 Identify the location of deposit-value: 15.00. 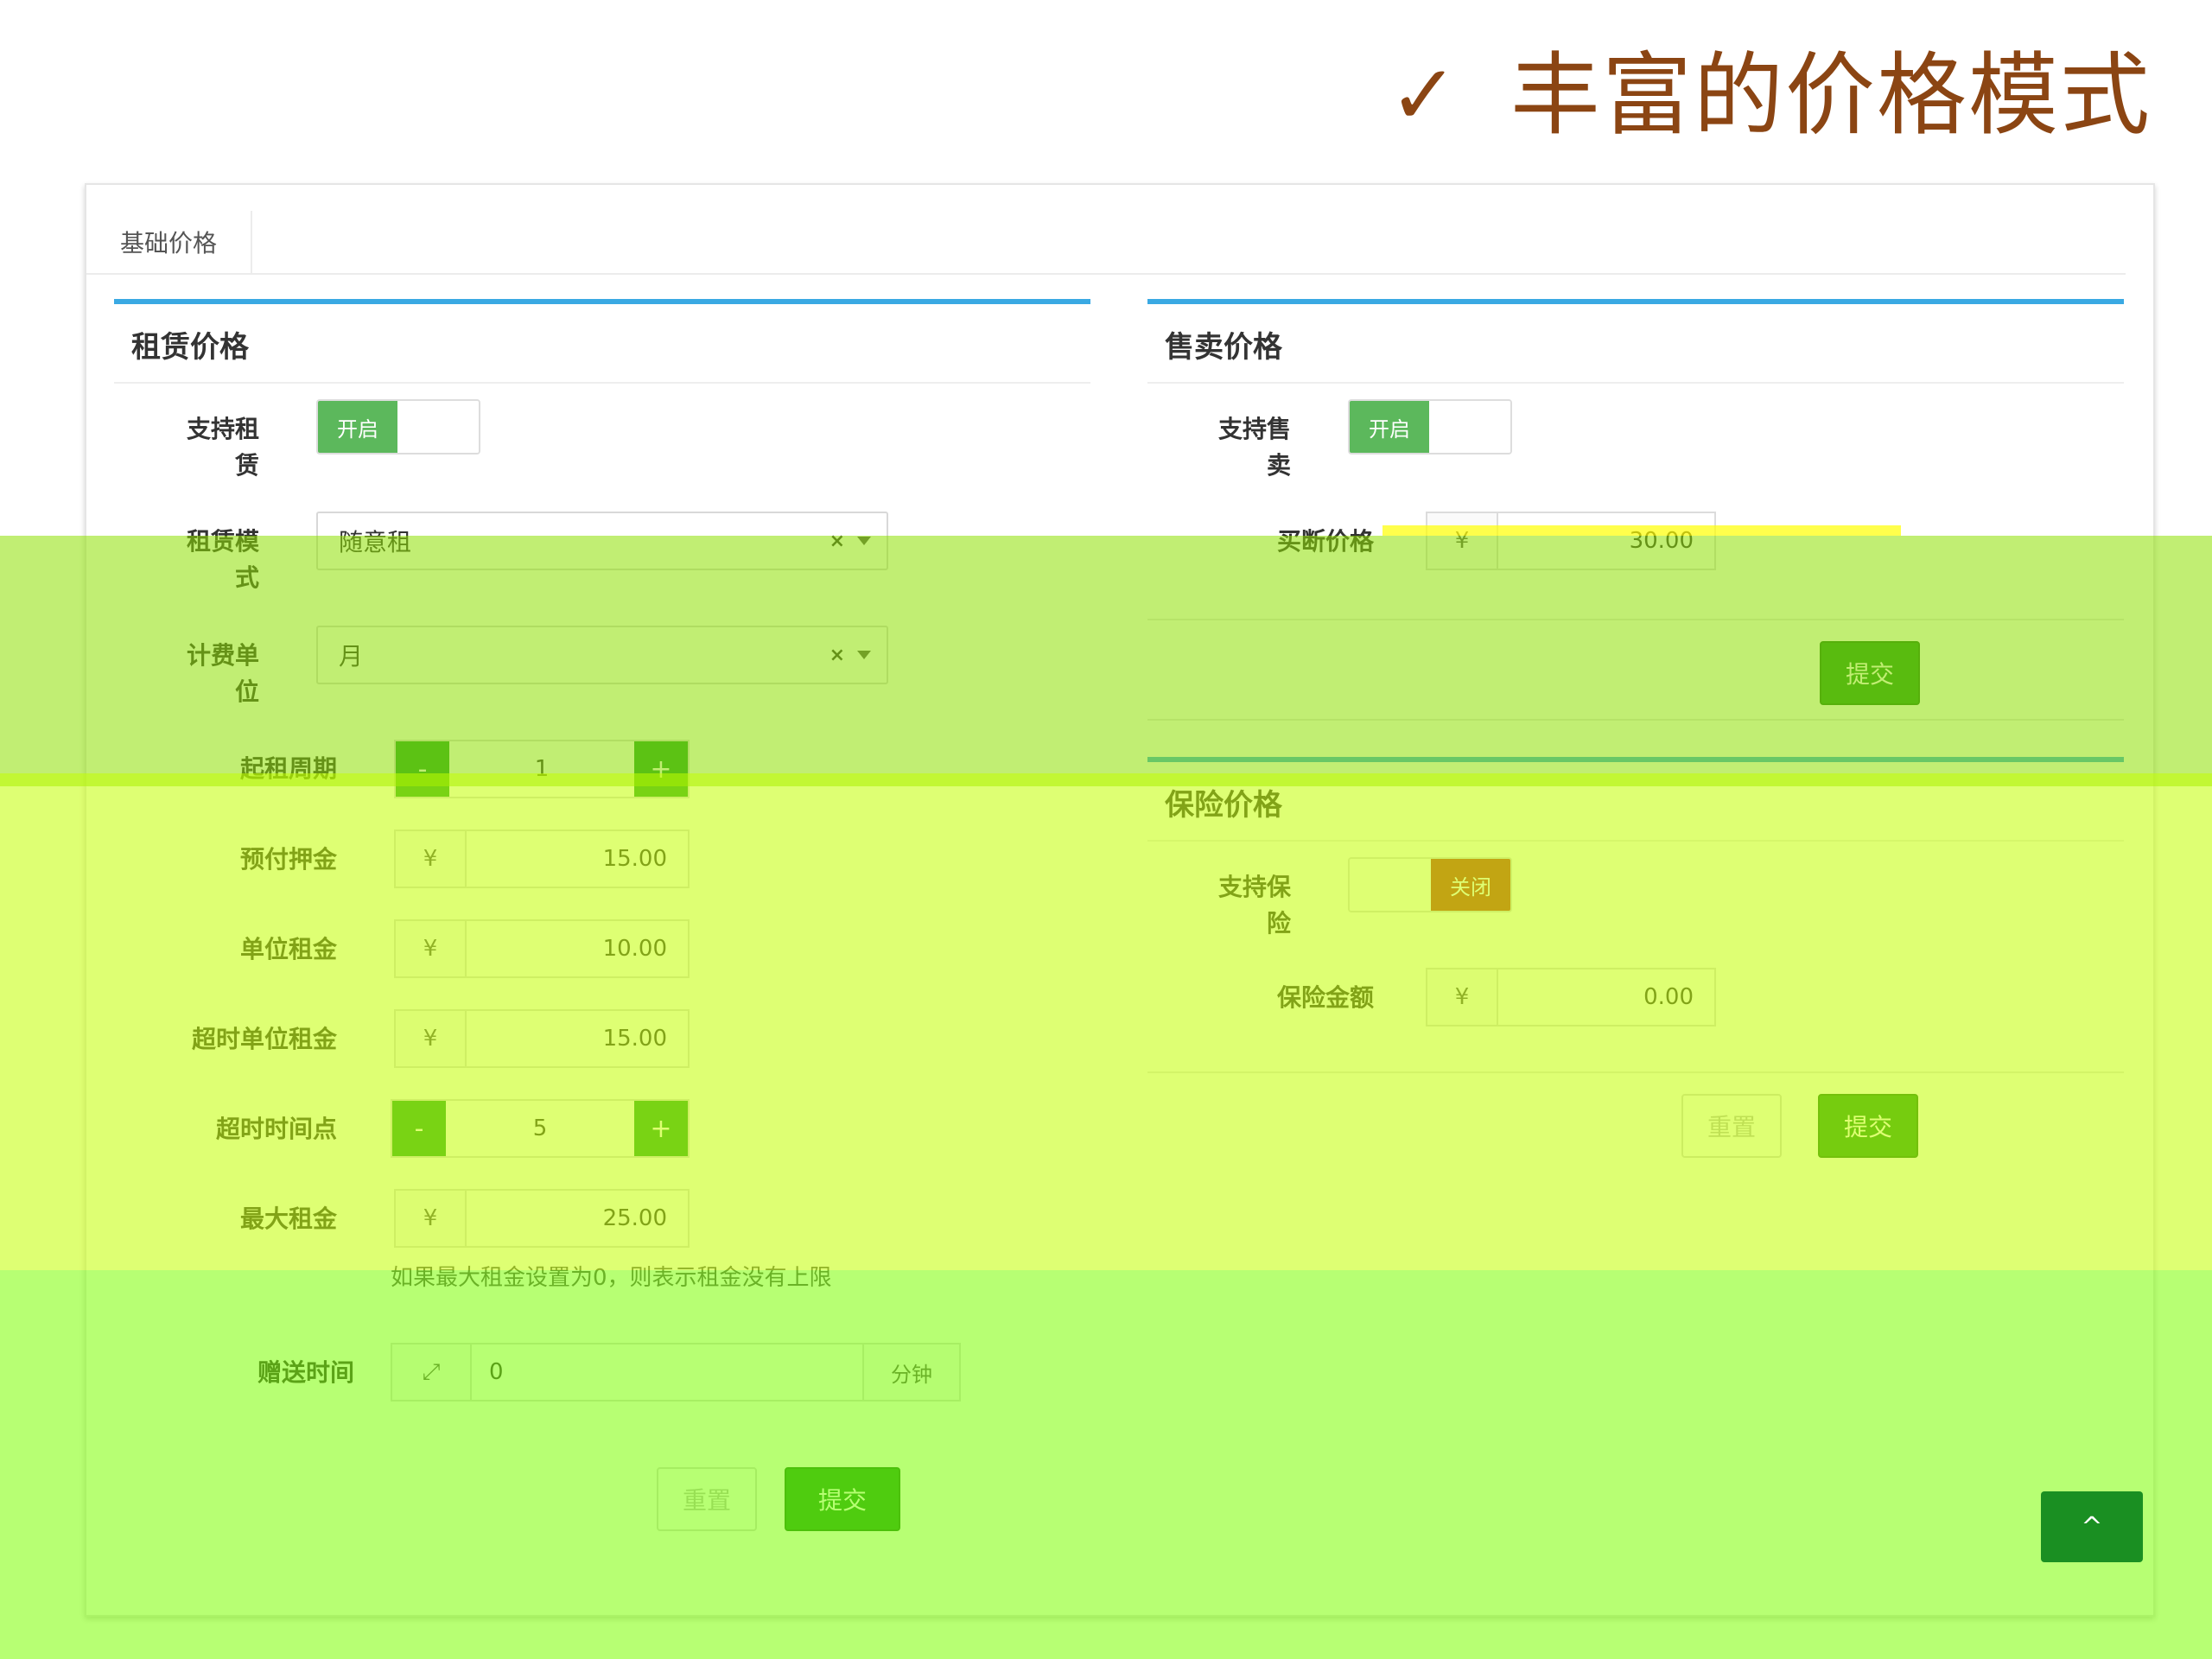
(577, 859).